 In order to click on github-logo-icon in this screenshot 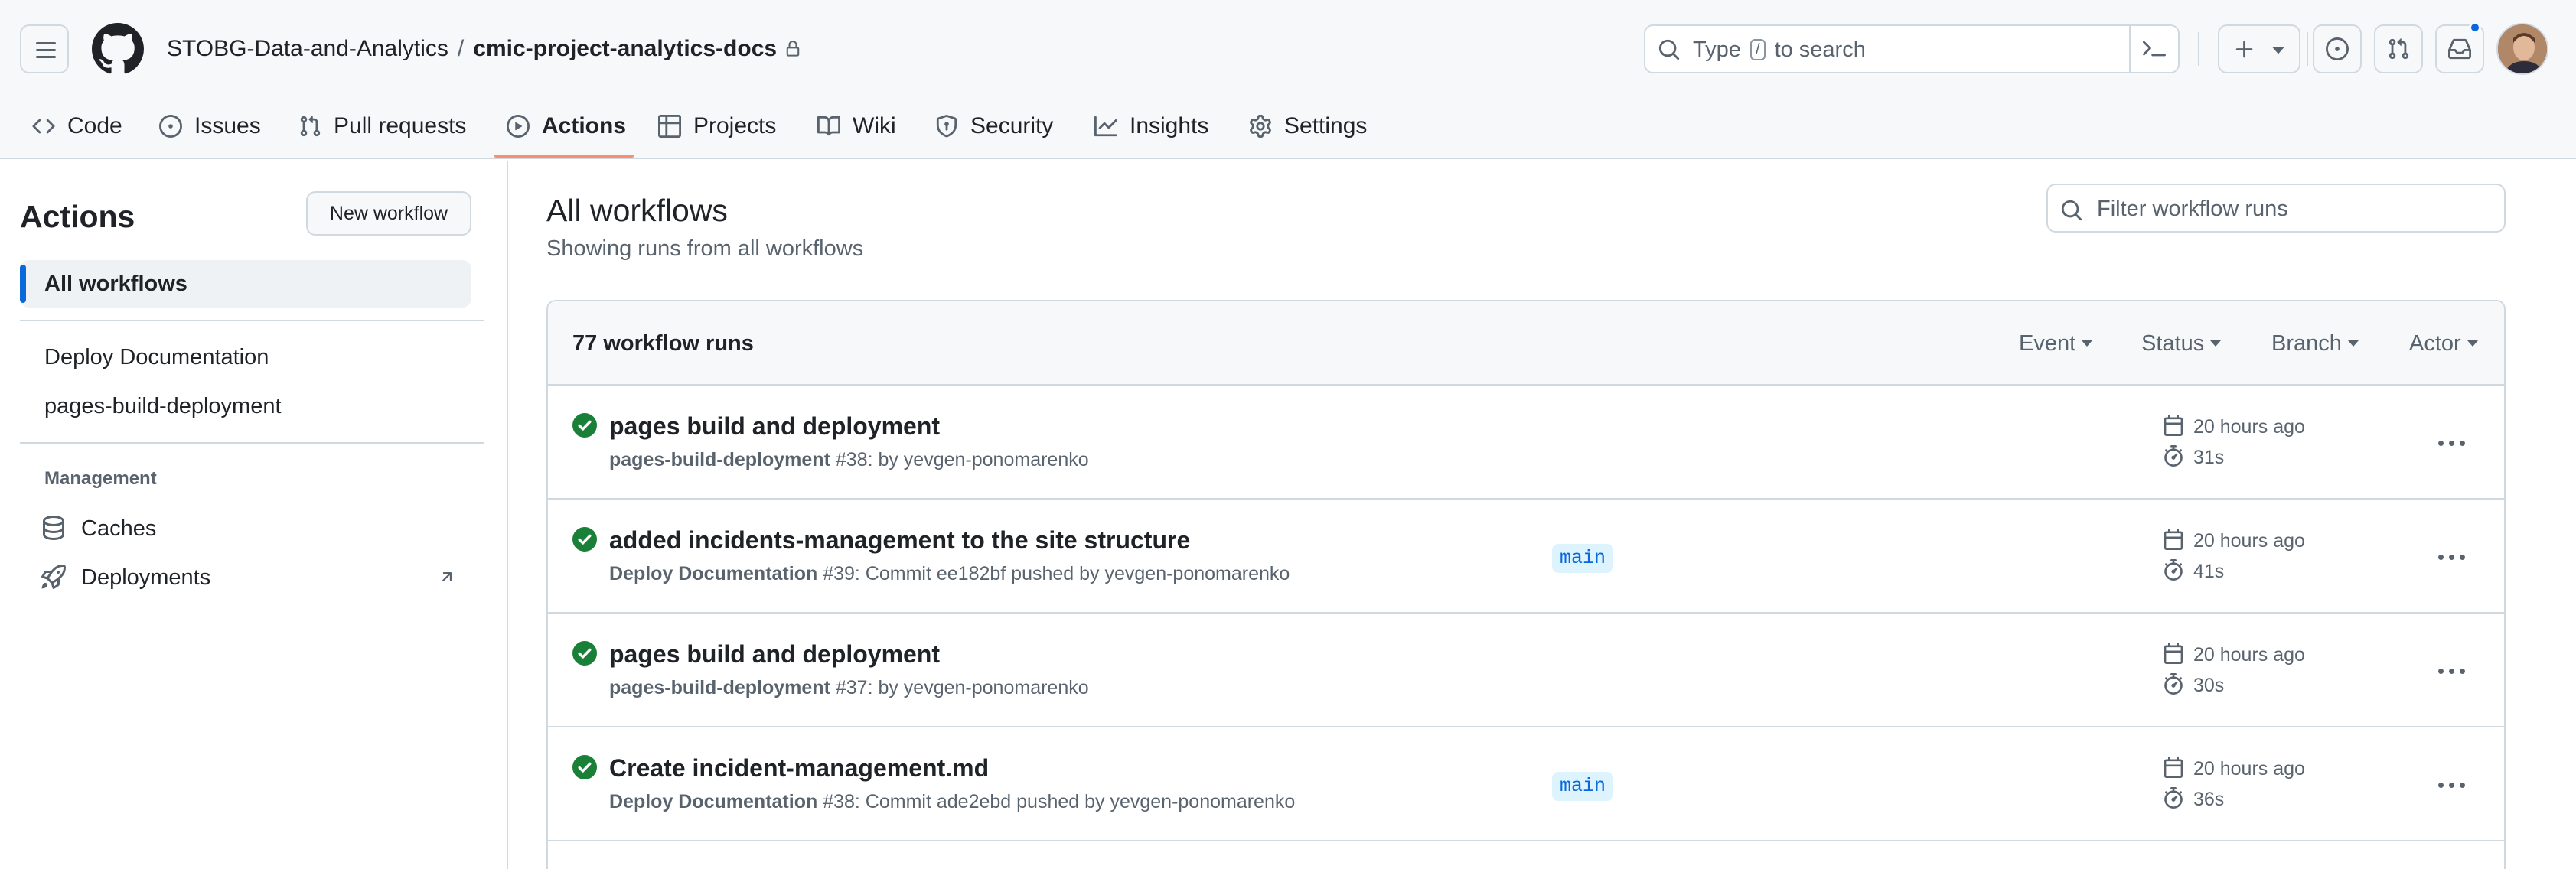, I will do `click(118, 49)`.